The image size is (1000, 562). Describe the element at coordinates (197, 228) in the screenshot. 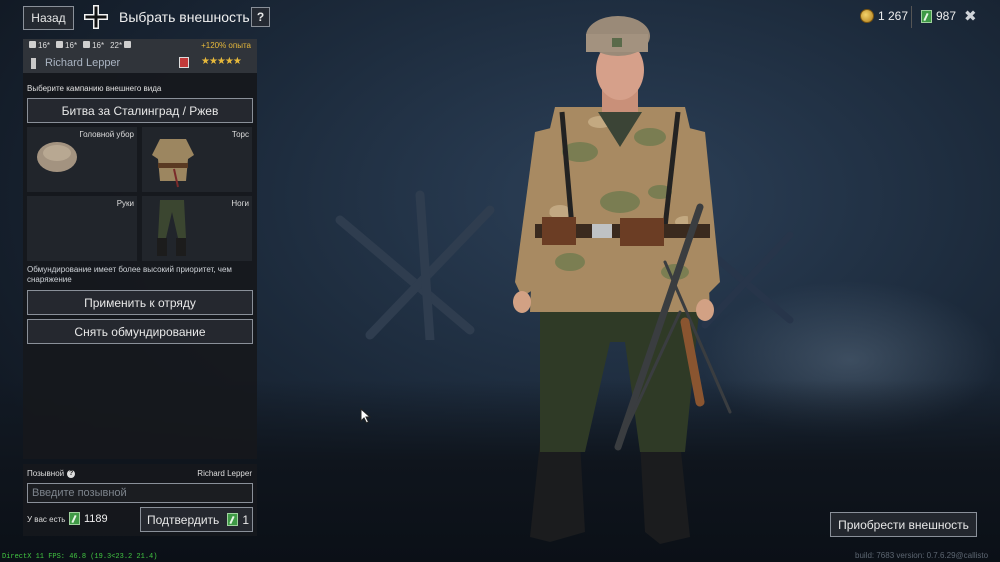

I see `slot-legs: Ноги` at that location.